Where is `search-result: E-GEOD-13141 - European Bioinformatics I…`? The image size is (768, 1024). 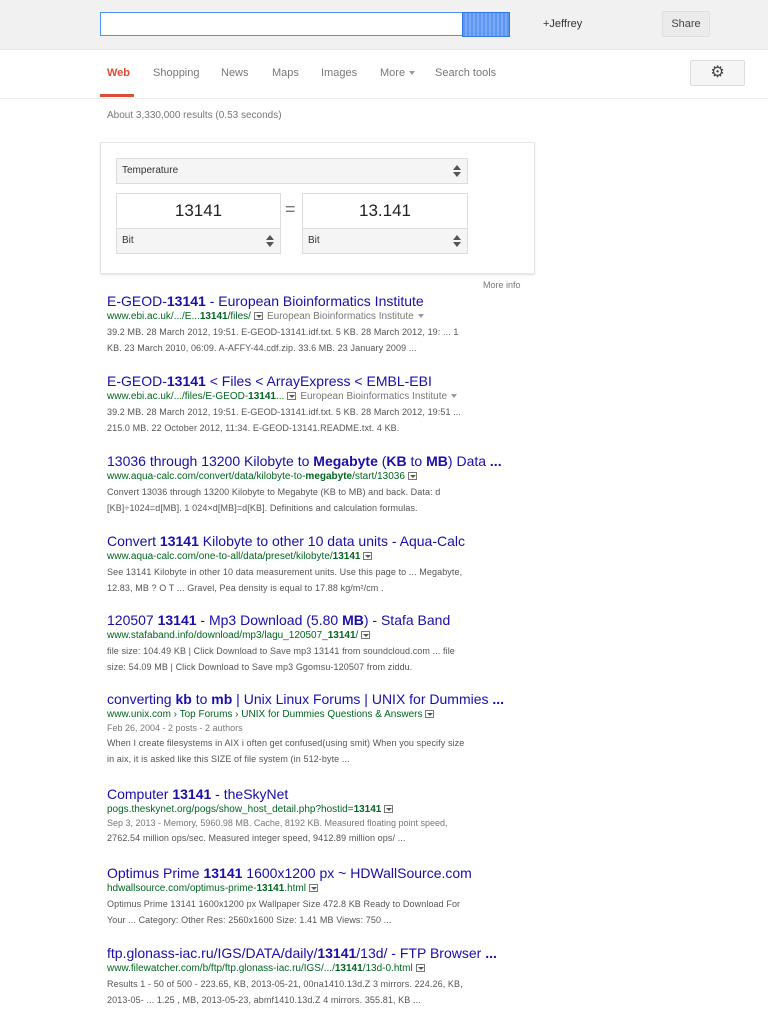 search-result: E-GEOD-13141 - European Bioinformatics I… is located at coordinates (312, 324).